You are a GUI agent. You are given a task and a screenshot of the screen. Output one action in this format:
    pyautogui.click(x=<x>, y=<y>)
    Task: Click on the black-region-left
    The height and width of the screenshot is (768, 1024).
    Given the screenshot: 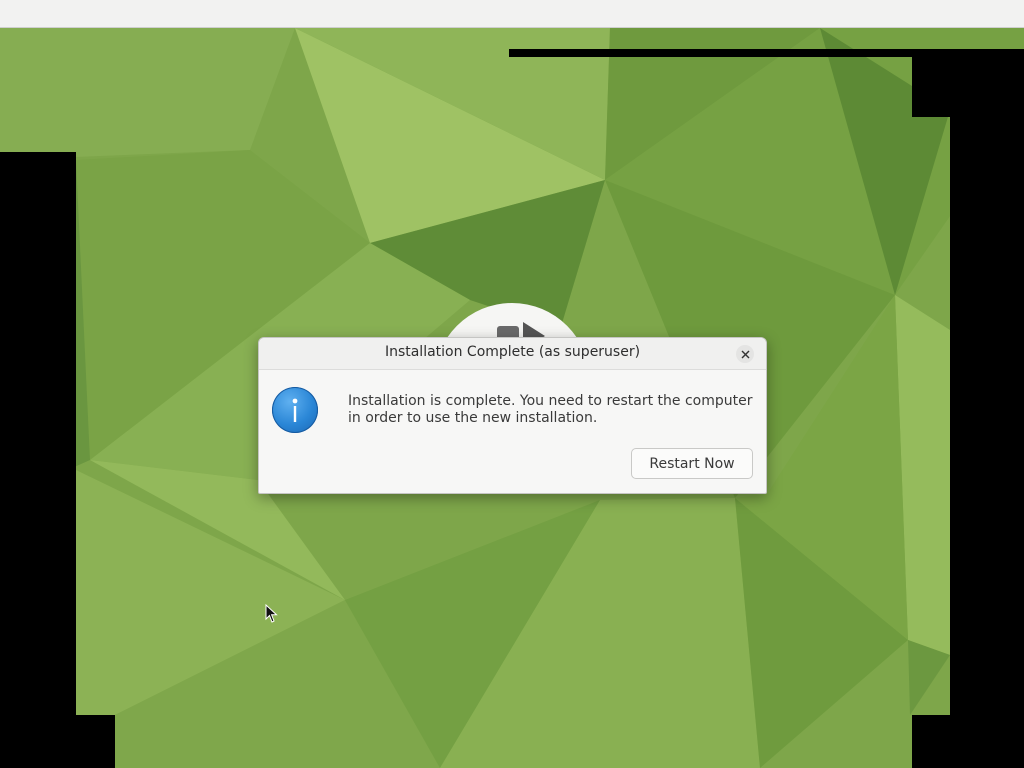 What is the action you would take?
    pyautogui.click(x=38, y=460)
    